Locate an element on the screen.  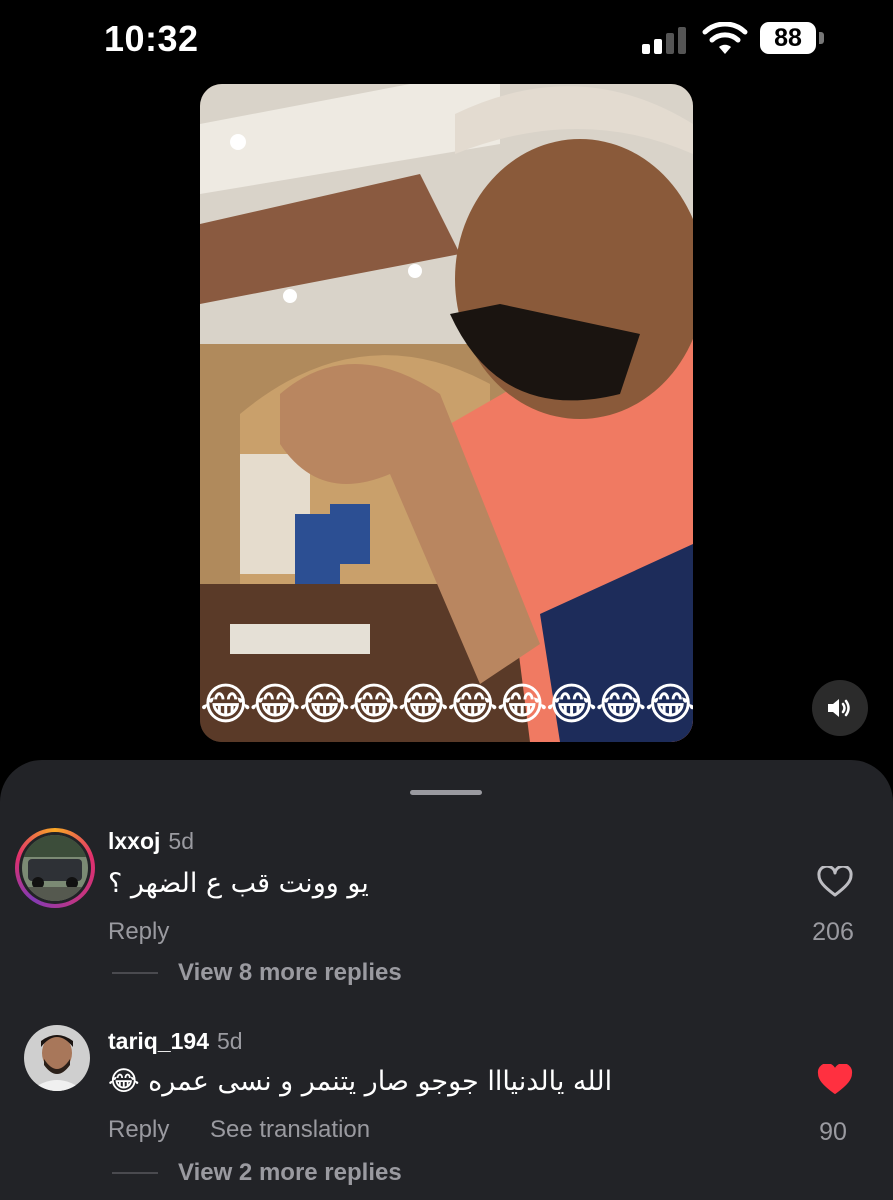
comment-username: lxxoj 5d is located at coordinates (151, 841).